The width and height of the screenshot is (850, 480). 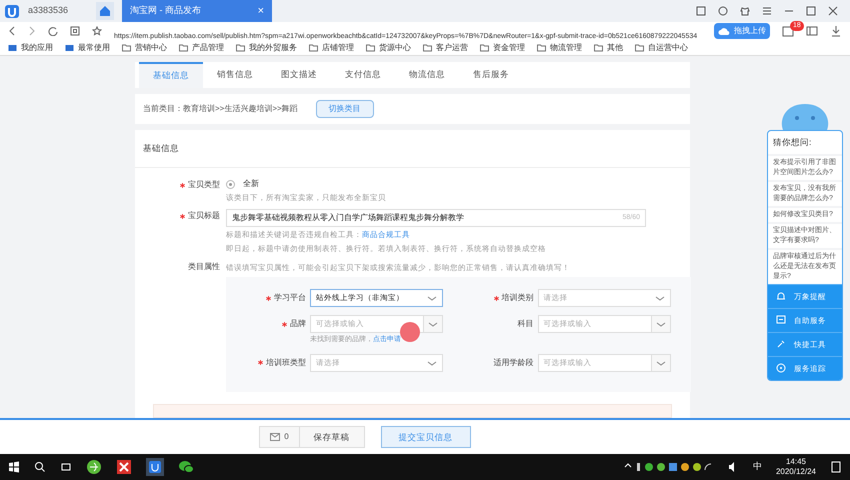 I want to click on field-label: 品牌, so click(x=298, y=324).